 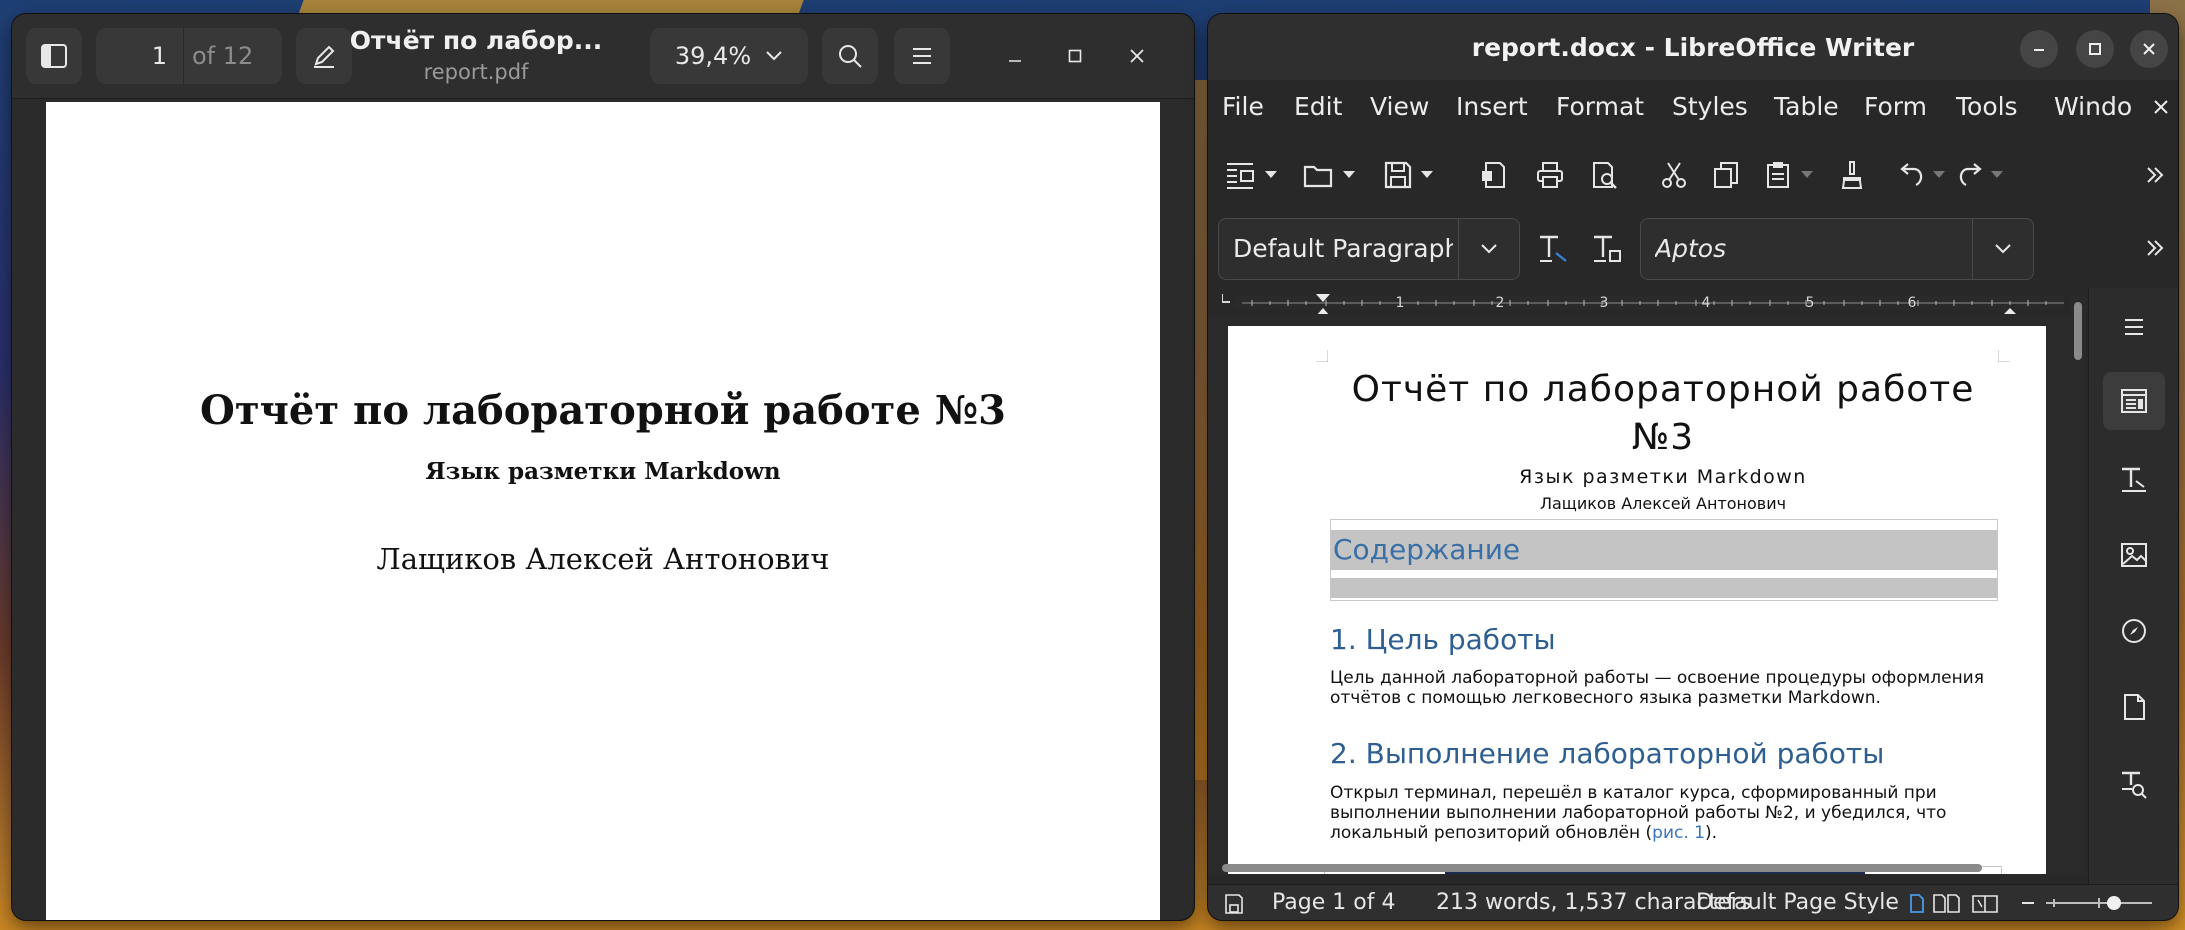 I want to click on sidebar-menu-button, so click(x=2134, y=327).